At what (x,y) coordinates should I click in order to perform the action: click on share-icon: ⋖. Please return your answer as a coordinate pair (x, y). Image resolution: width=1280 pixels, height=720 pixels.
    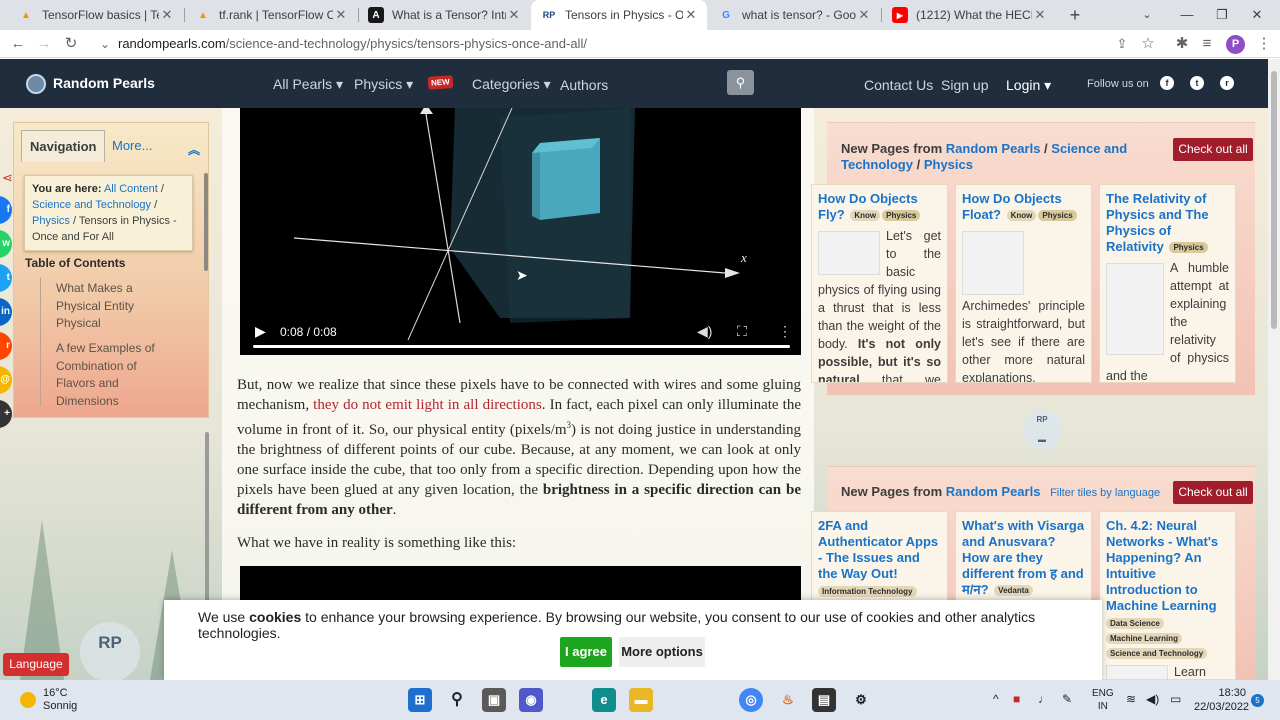
    Looking at the image, I should click on (7, 178).